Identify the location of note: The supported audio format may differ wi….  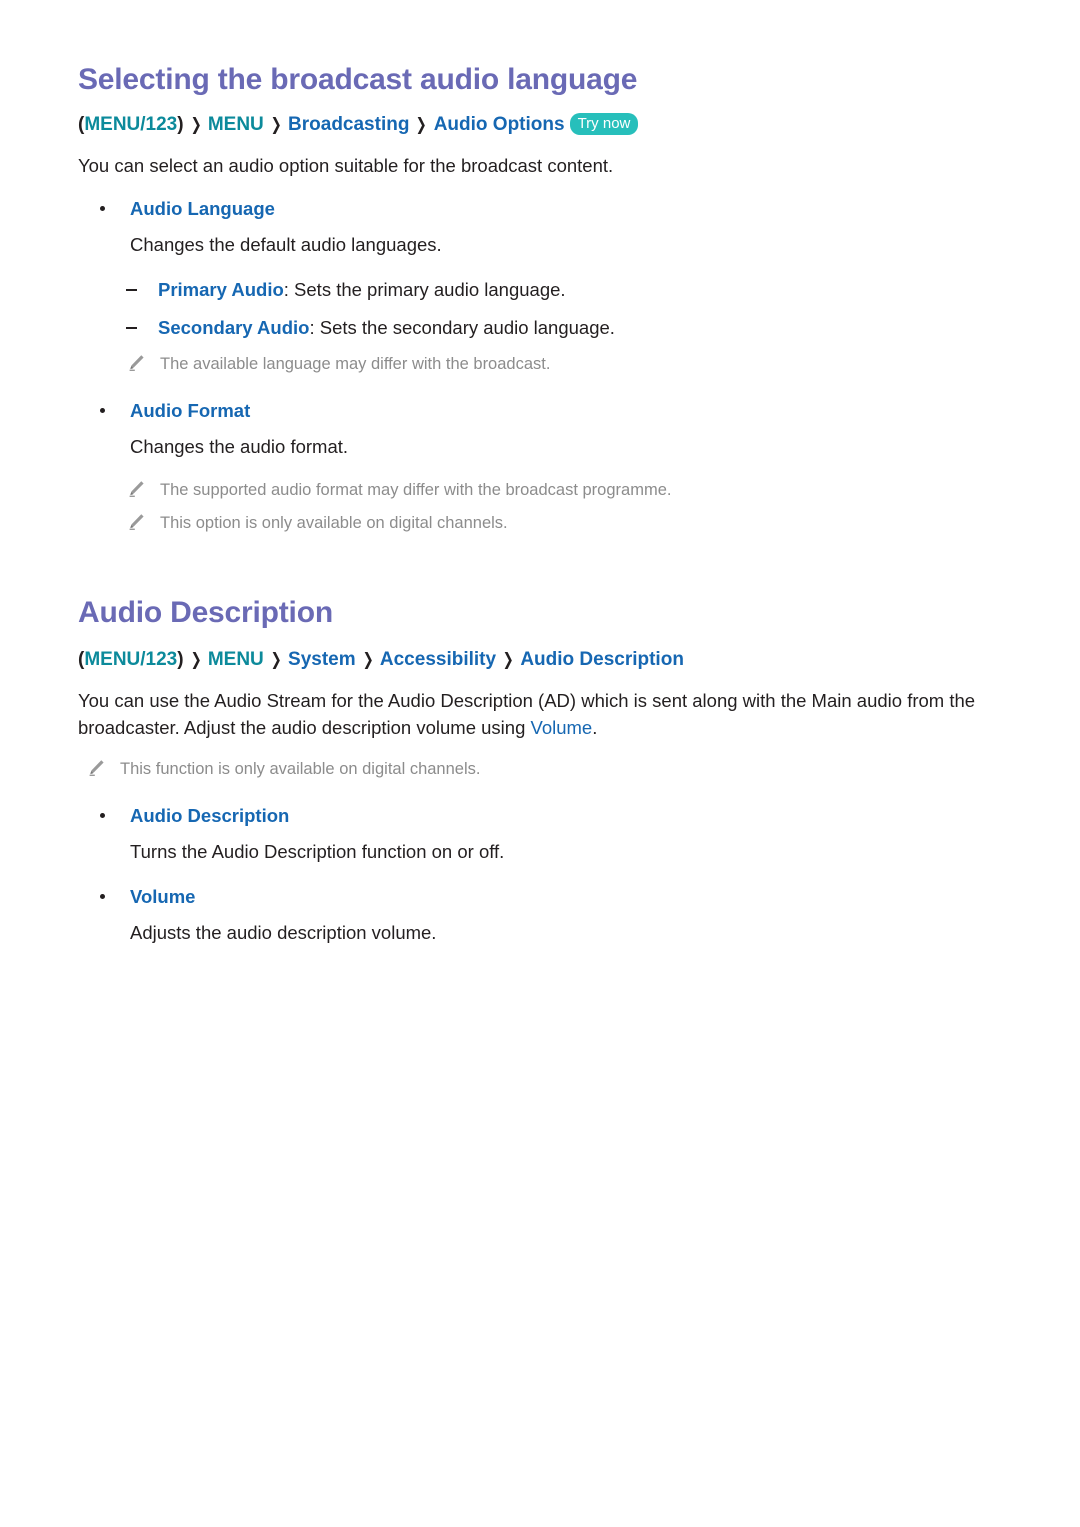
(540, 490).